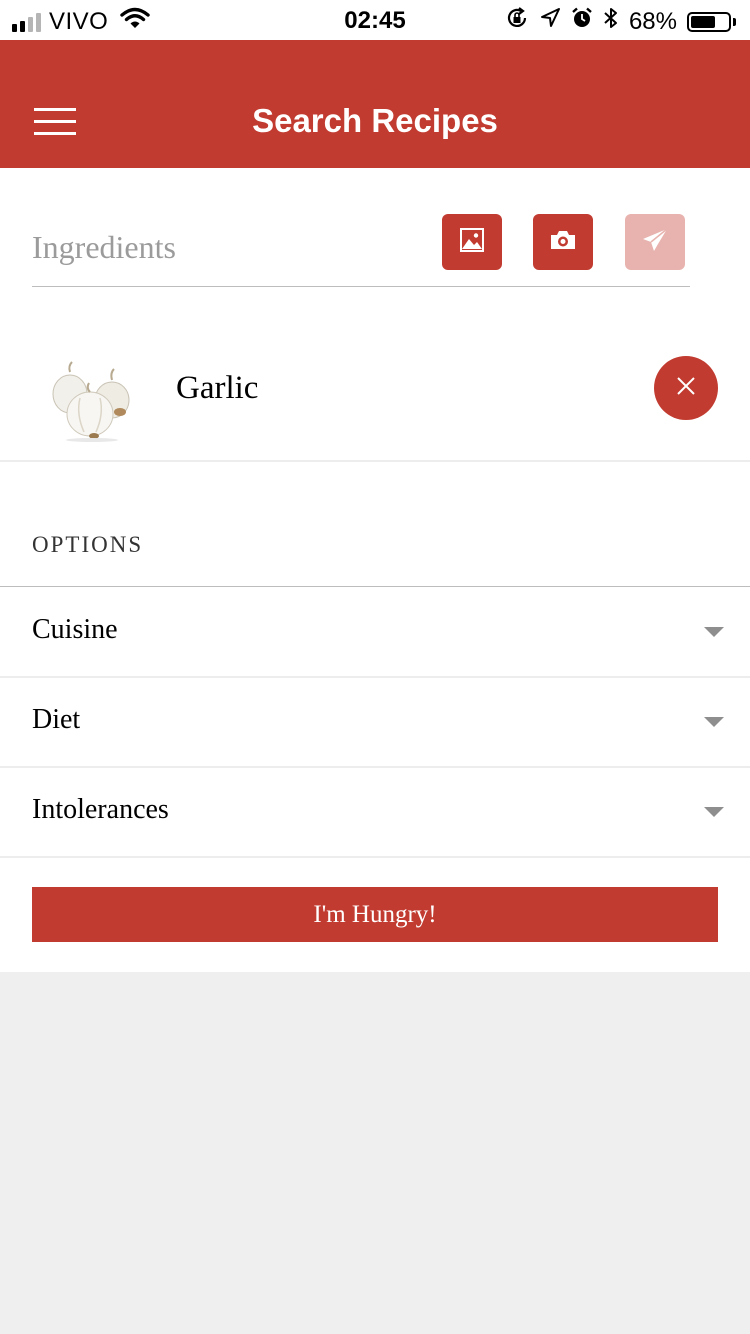 Image resolution: width=750 pixels, height=1334 pixels. I want to click on location-icon, so click(550, 21).